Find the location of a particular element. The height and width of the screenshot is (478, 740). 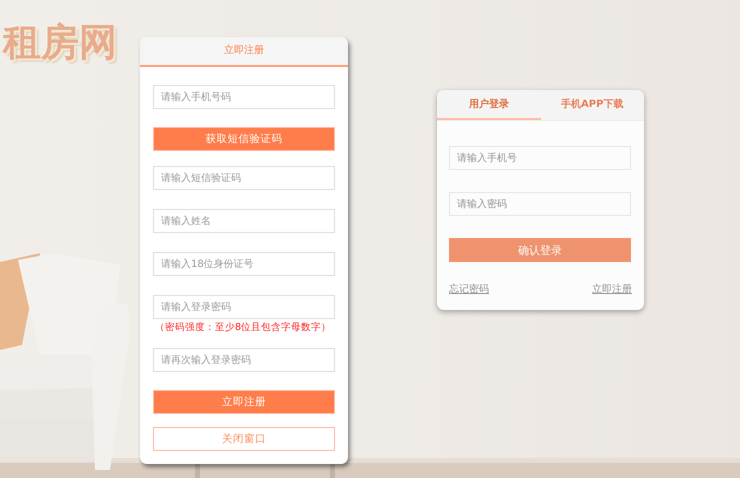

password-hint: （密码强度：至少8位且包含字母数字） is located at coordinates (243, 328).